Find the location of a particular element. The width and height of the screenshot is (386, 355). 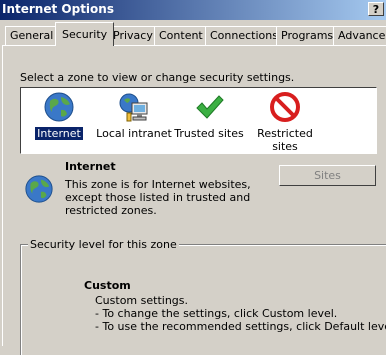

zone-local-intranet: Local intranet is located at coordinates (134, 115).